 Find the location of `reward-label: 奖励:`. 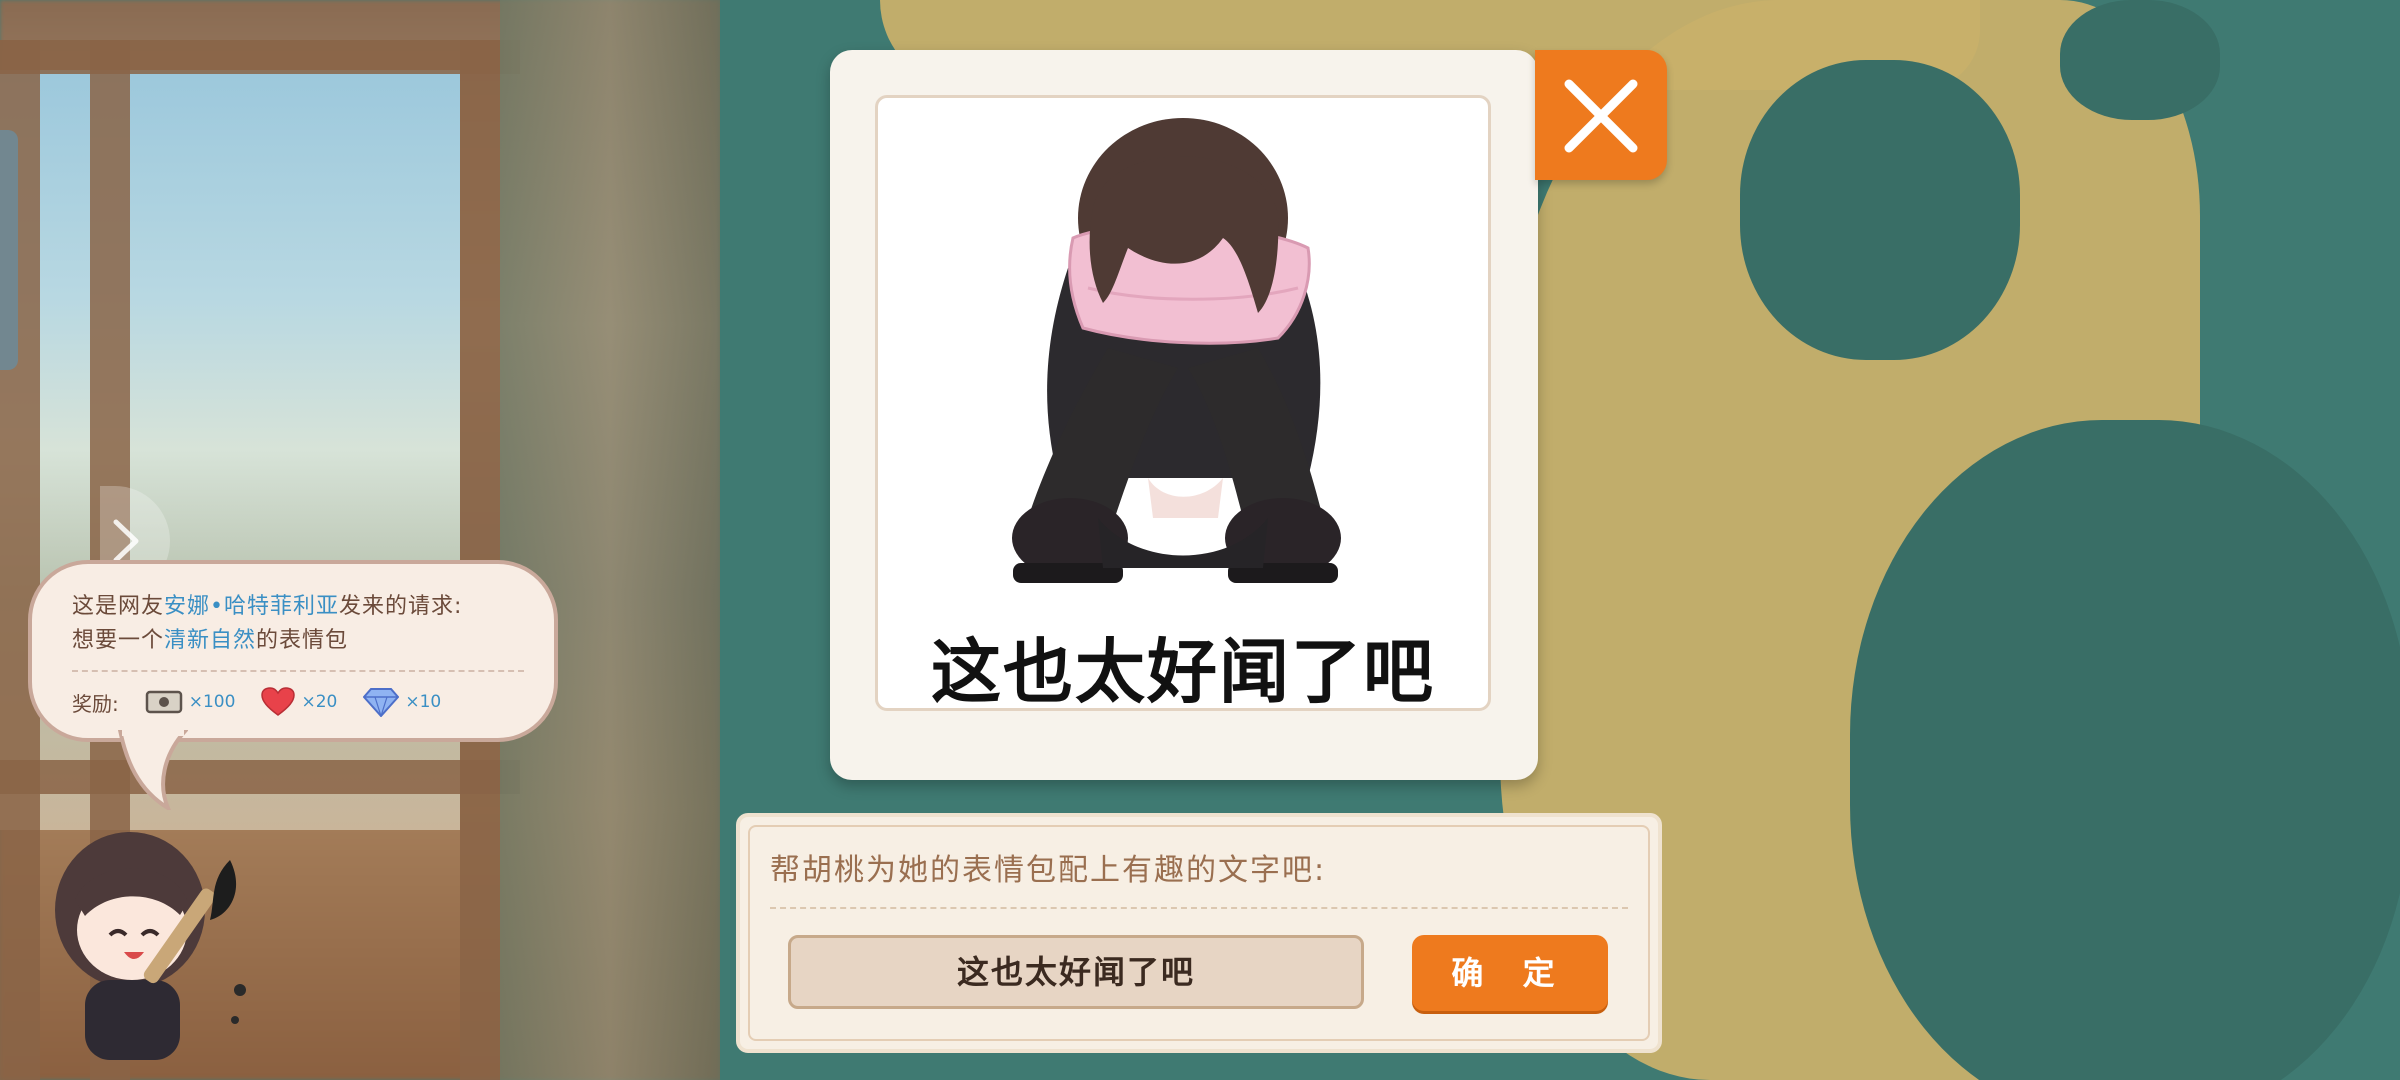

reward-label: 奖励: is located at coordinates (95, 703).